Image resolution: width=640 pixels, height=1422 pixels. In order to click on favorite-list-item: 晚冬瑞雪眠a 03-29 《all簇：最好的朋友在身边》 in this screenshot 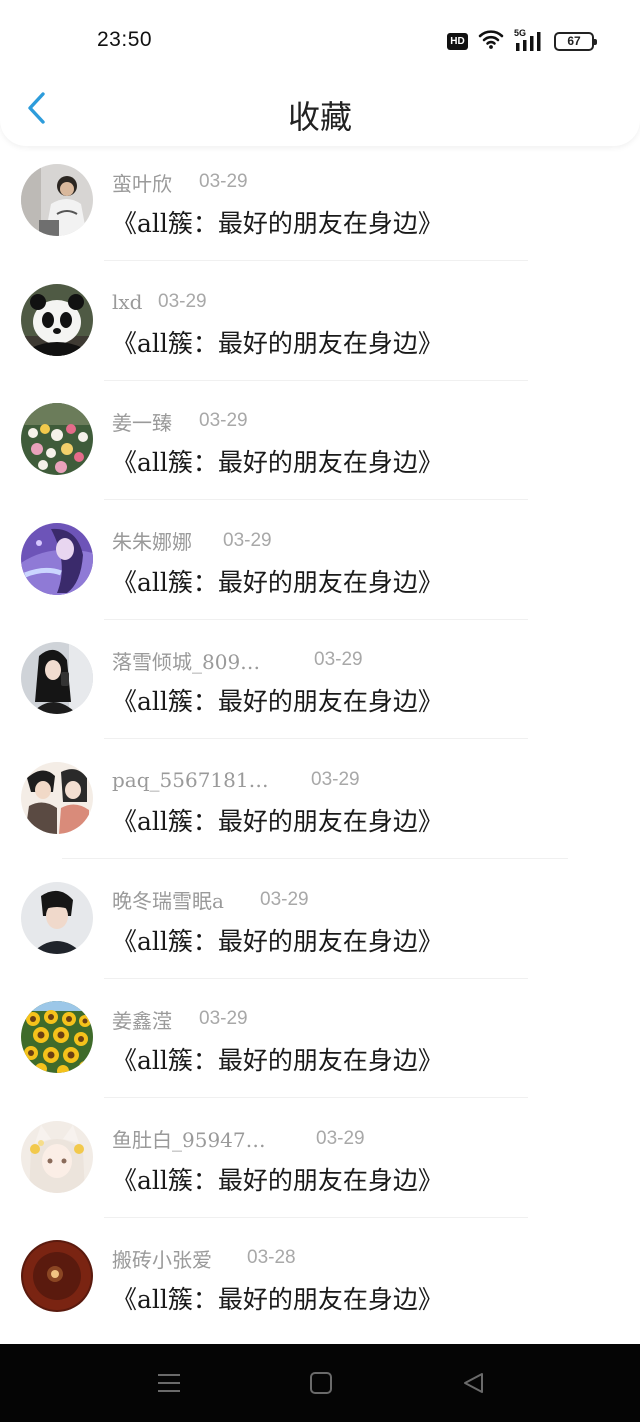, I will do `click(320, 924)`.